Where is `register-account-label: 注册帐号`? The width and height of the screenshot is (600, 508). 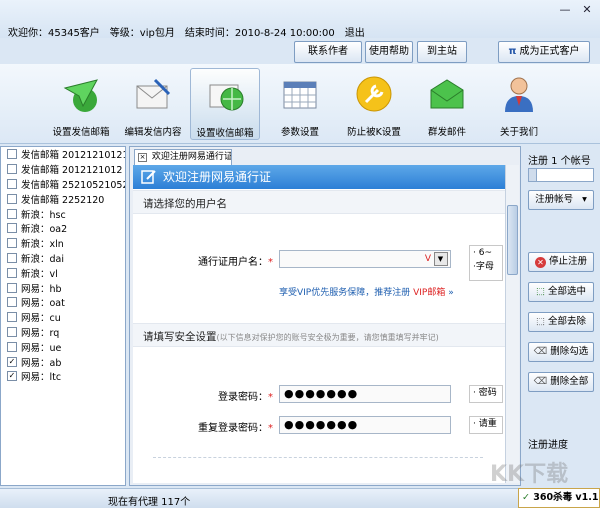 register-account-label: 注册帐号 is located at coordinates (554, 199).